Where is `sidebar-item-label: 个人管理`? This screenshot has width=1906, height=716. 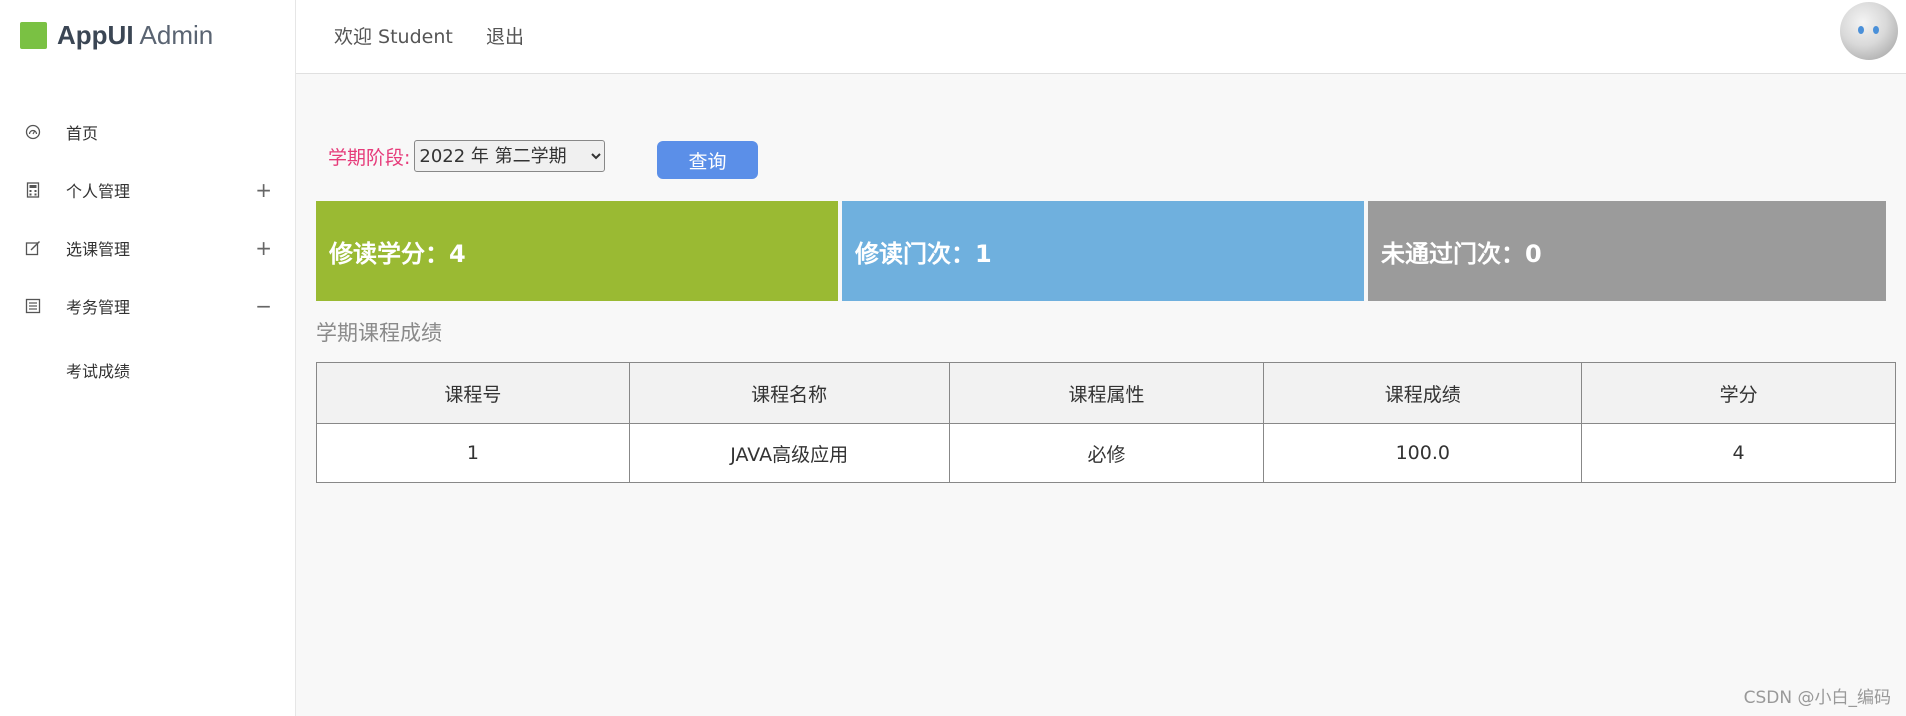 sidebar-item-label: 个人管理 is located at coordinates (98, 191).